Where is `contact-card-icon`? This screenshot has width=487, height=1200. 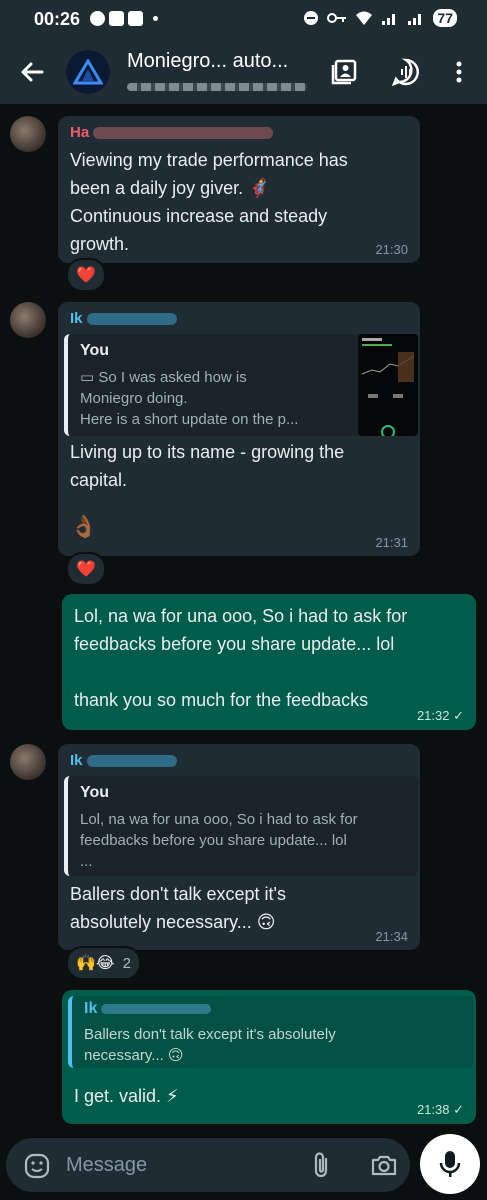 contact-card-icon is located at coordinates (344, 72).